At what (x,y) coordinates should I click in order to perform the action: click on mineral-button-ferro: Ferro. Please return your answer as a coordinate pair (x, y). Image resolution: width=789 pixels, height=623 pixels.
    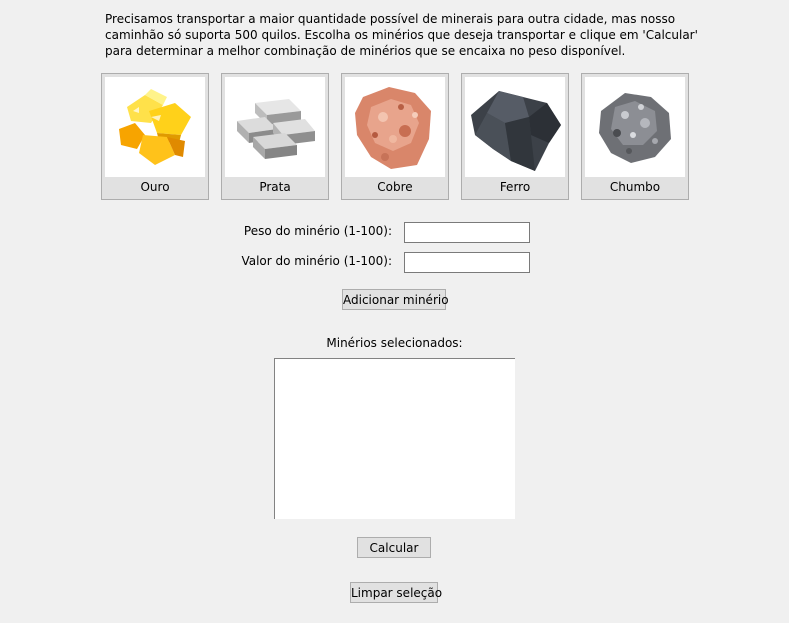
    Looking at the image, I should click on (515, 136).